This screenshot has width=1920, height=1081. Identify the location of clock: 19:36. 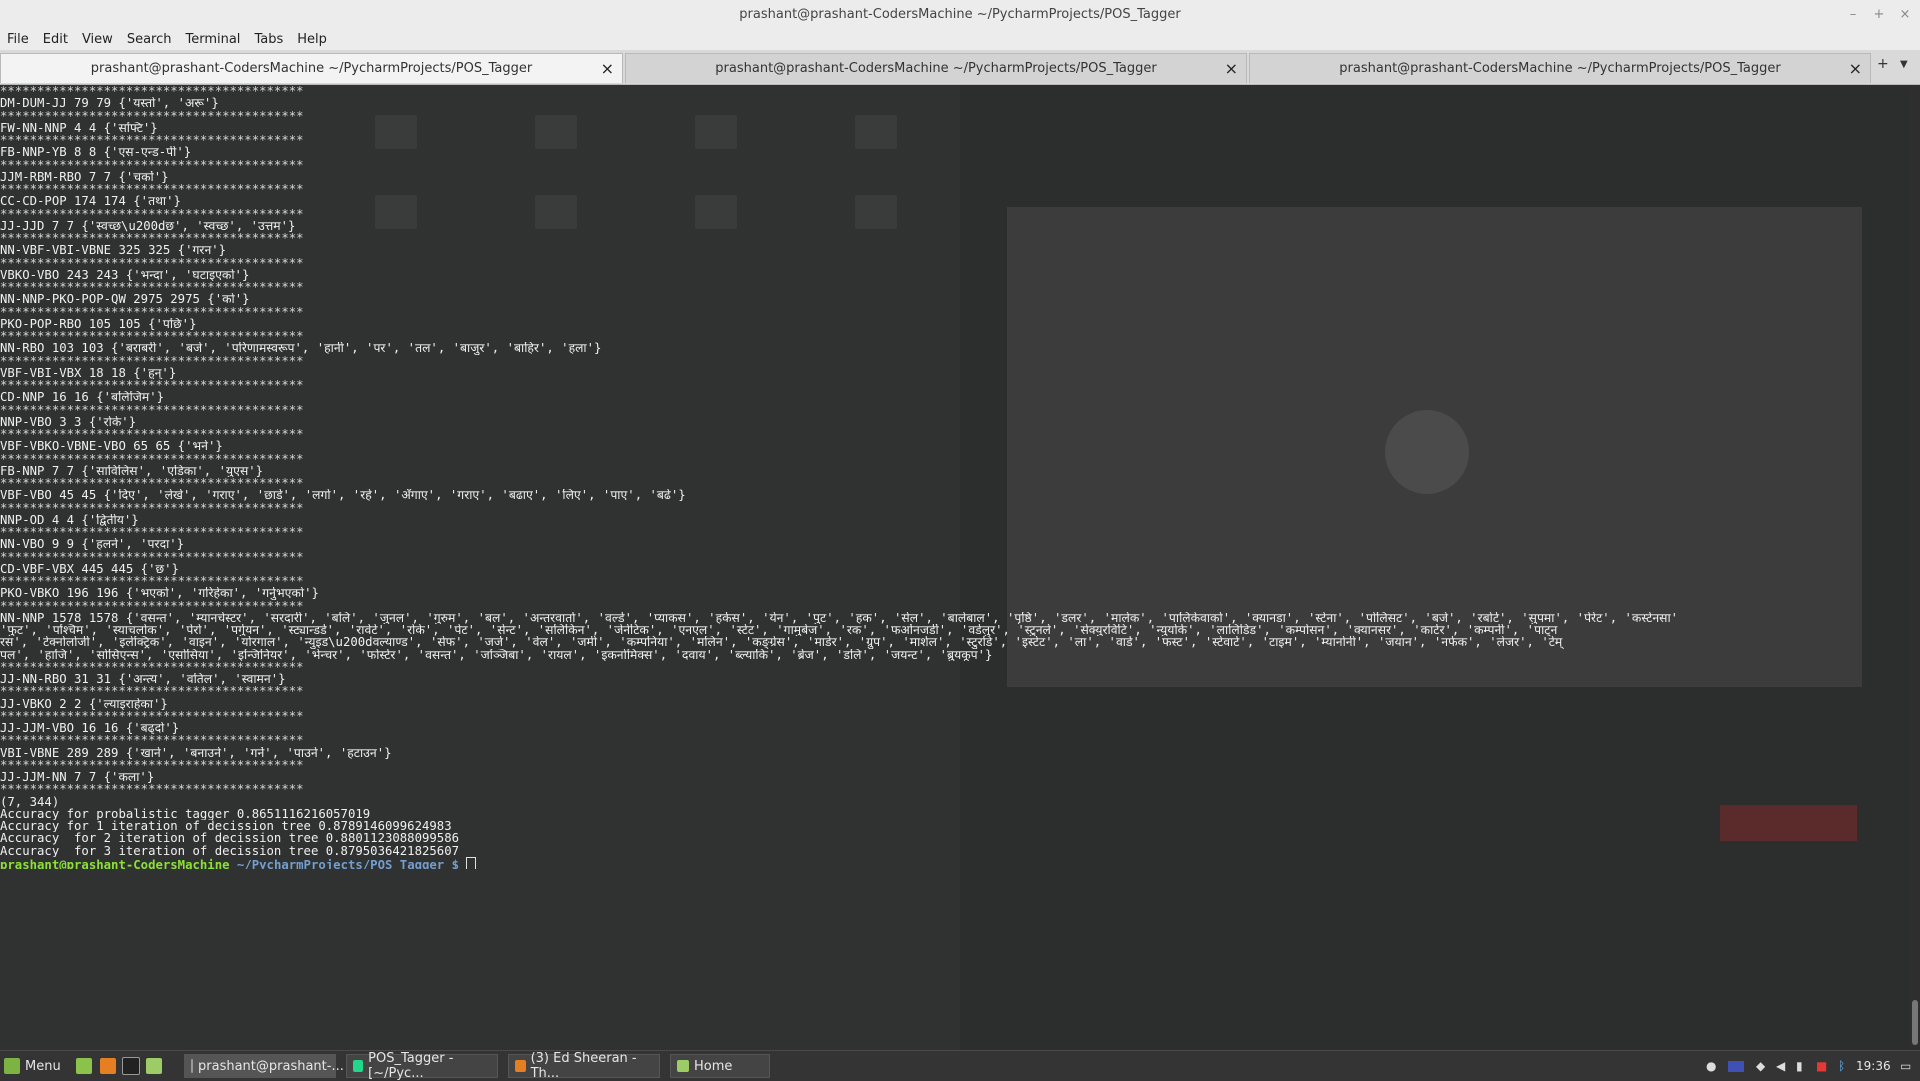
(1873, 1066).